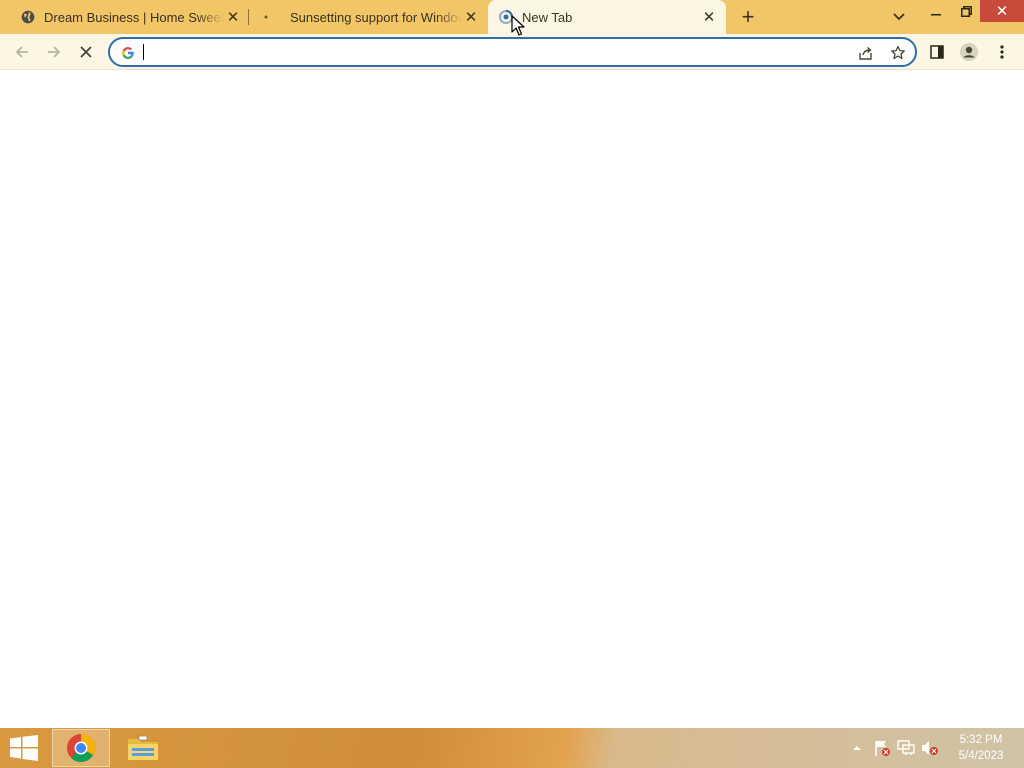 This screenshot has height=768, width=1024. I want to click on restore-button, so click(966, 11).